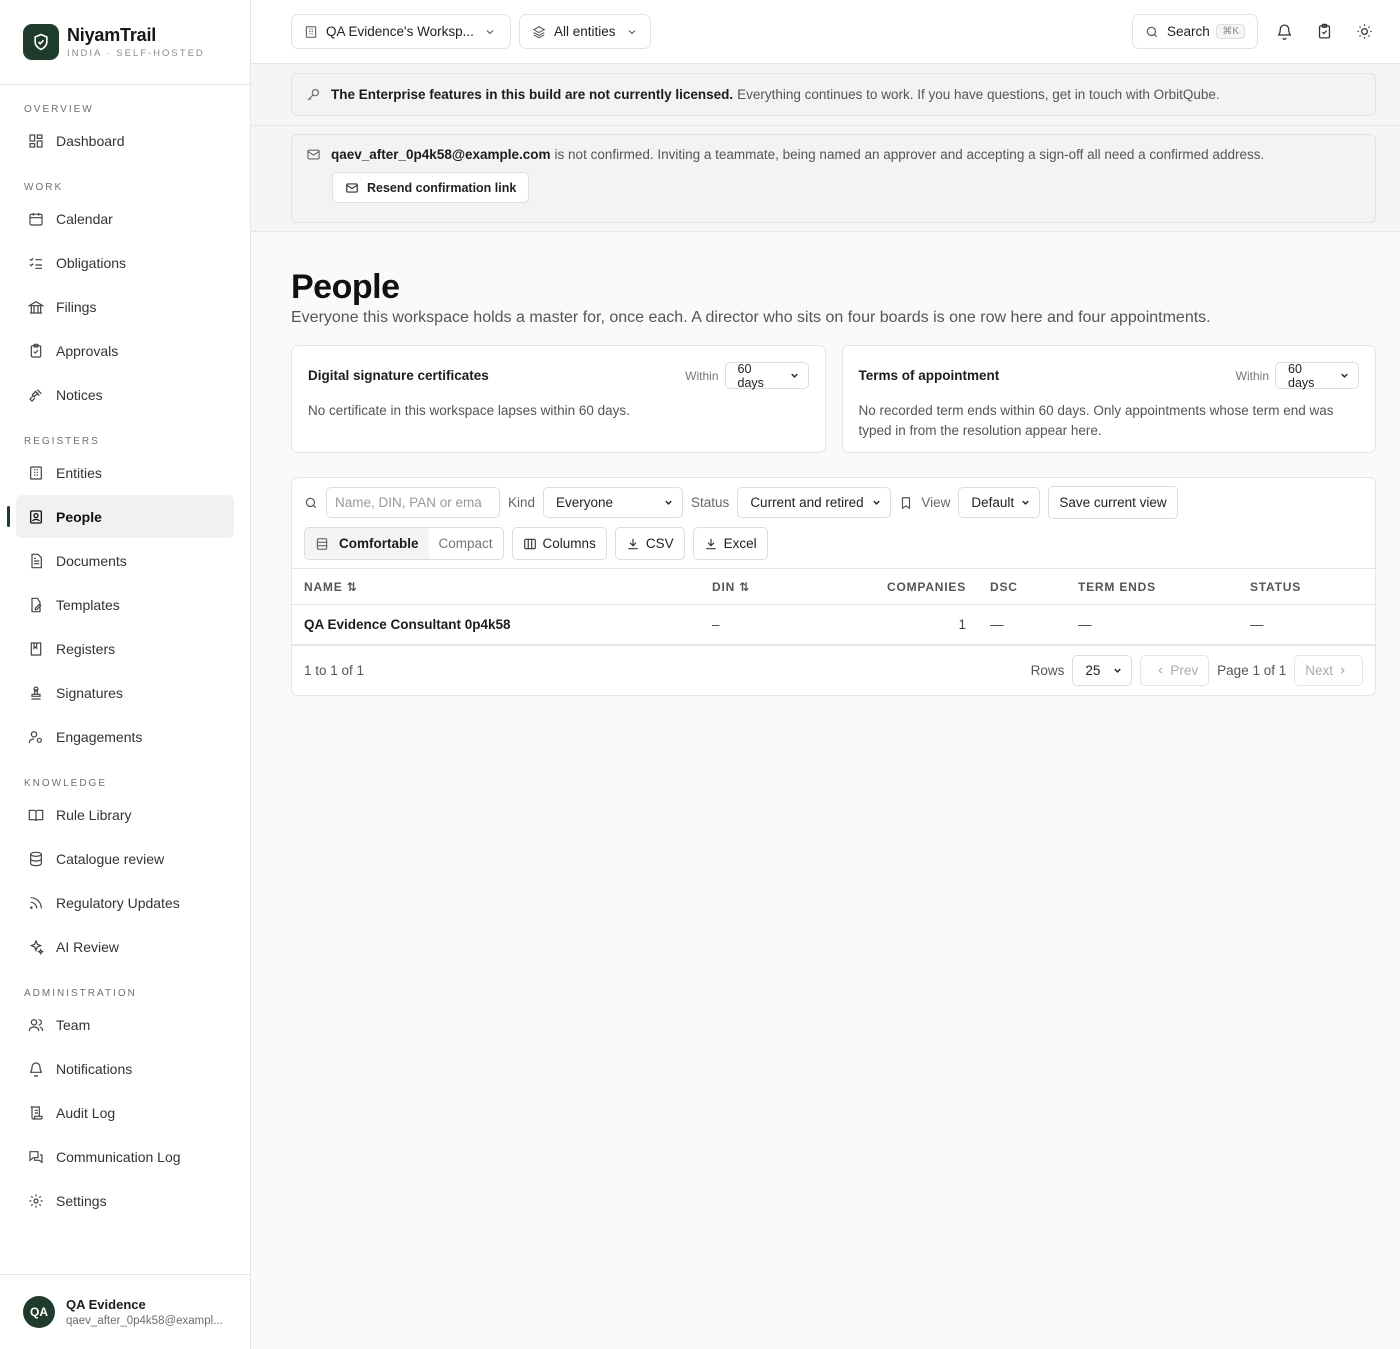 Image resolution: width=1400 pixels, height=1349 pixels. Describe the element at coordinates (522, 502) in the screenshot. I see `kind-label: Kind` at that location.